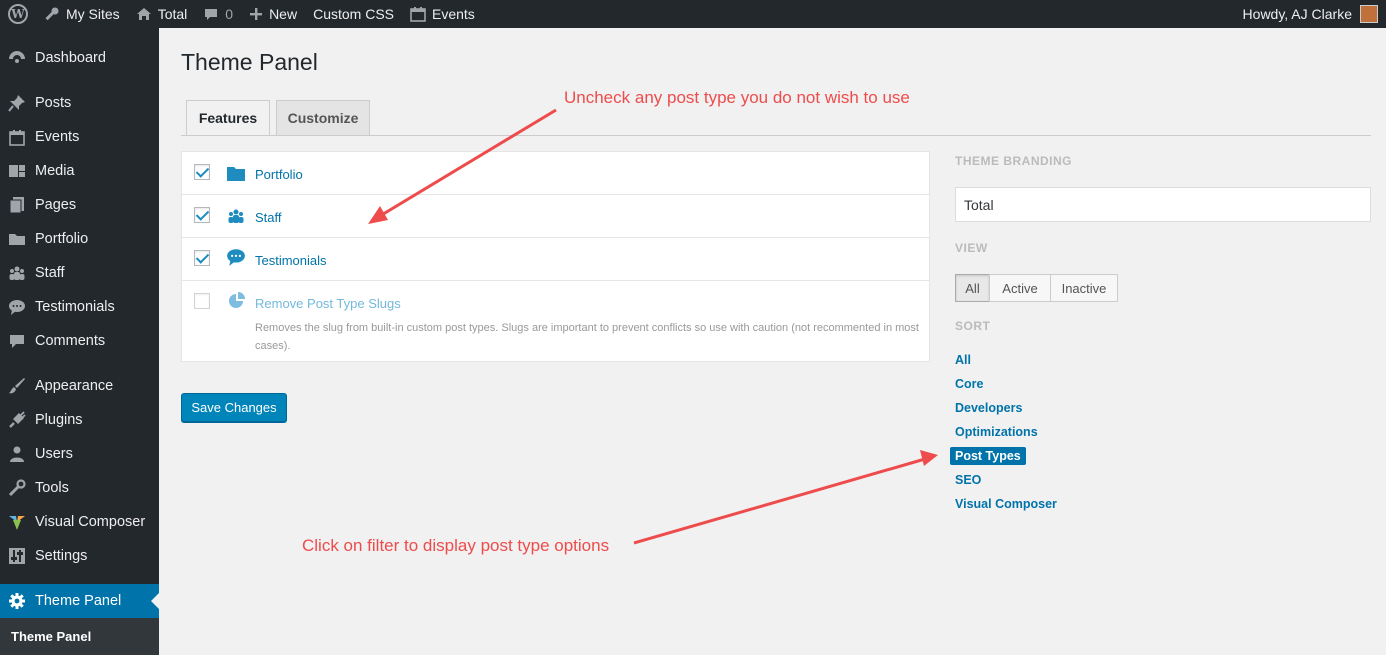 The height and width of the screenshot is (655, 1386). I want to click on branding-heading: THEME BRANDING, so click(1013, 161).